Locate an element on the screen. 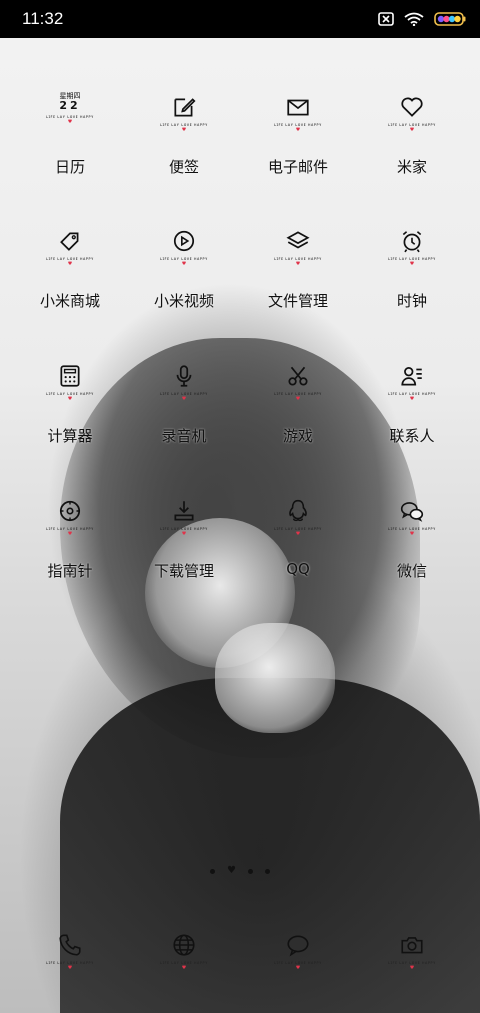  app-clock: ʟɪꜰᴇ ʟᴀʏ ʟᴏᴠᴇ ʜᴀᴘᴘʏ ♥ 时钟 is located at coordinates (412, 268).